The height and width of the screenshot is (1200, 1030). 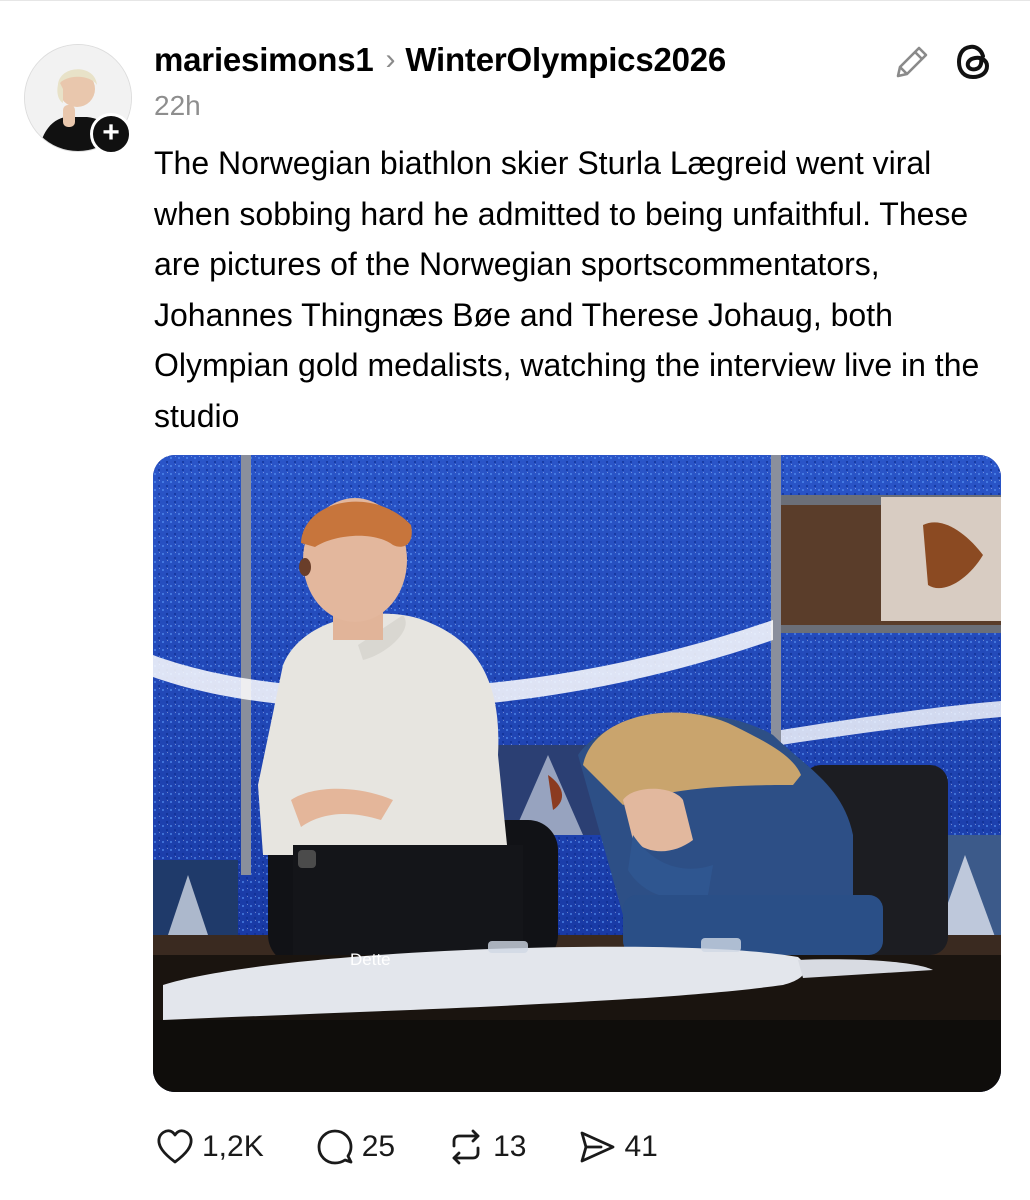 What do you see at coordinates (370, 959) in the screenshot?
I see `tv-caption: Dette` at bounding box center [370, 959].